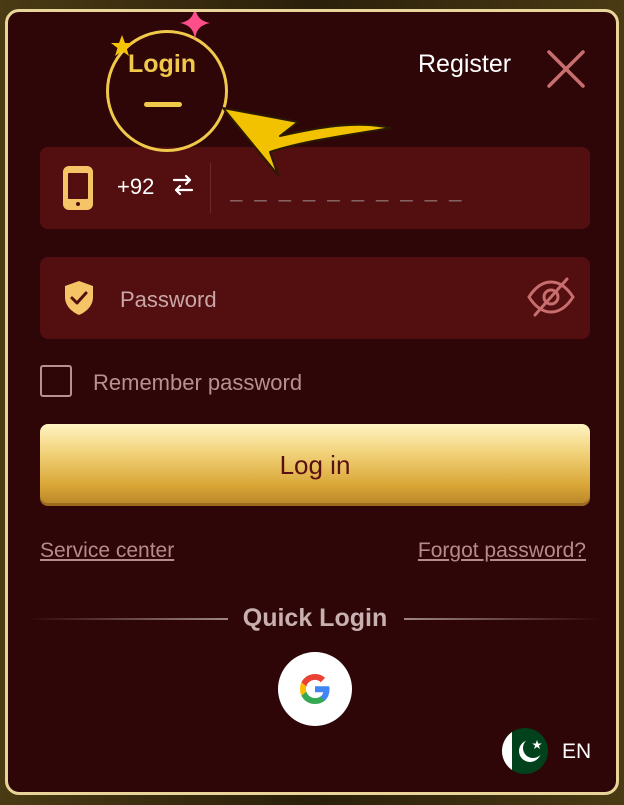 The height and width of the screenshot is (805, 624). I want to click on remember-password-checkbox, so click(56, 381).